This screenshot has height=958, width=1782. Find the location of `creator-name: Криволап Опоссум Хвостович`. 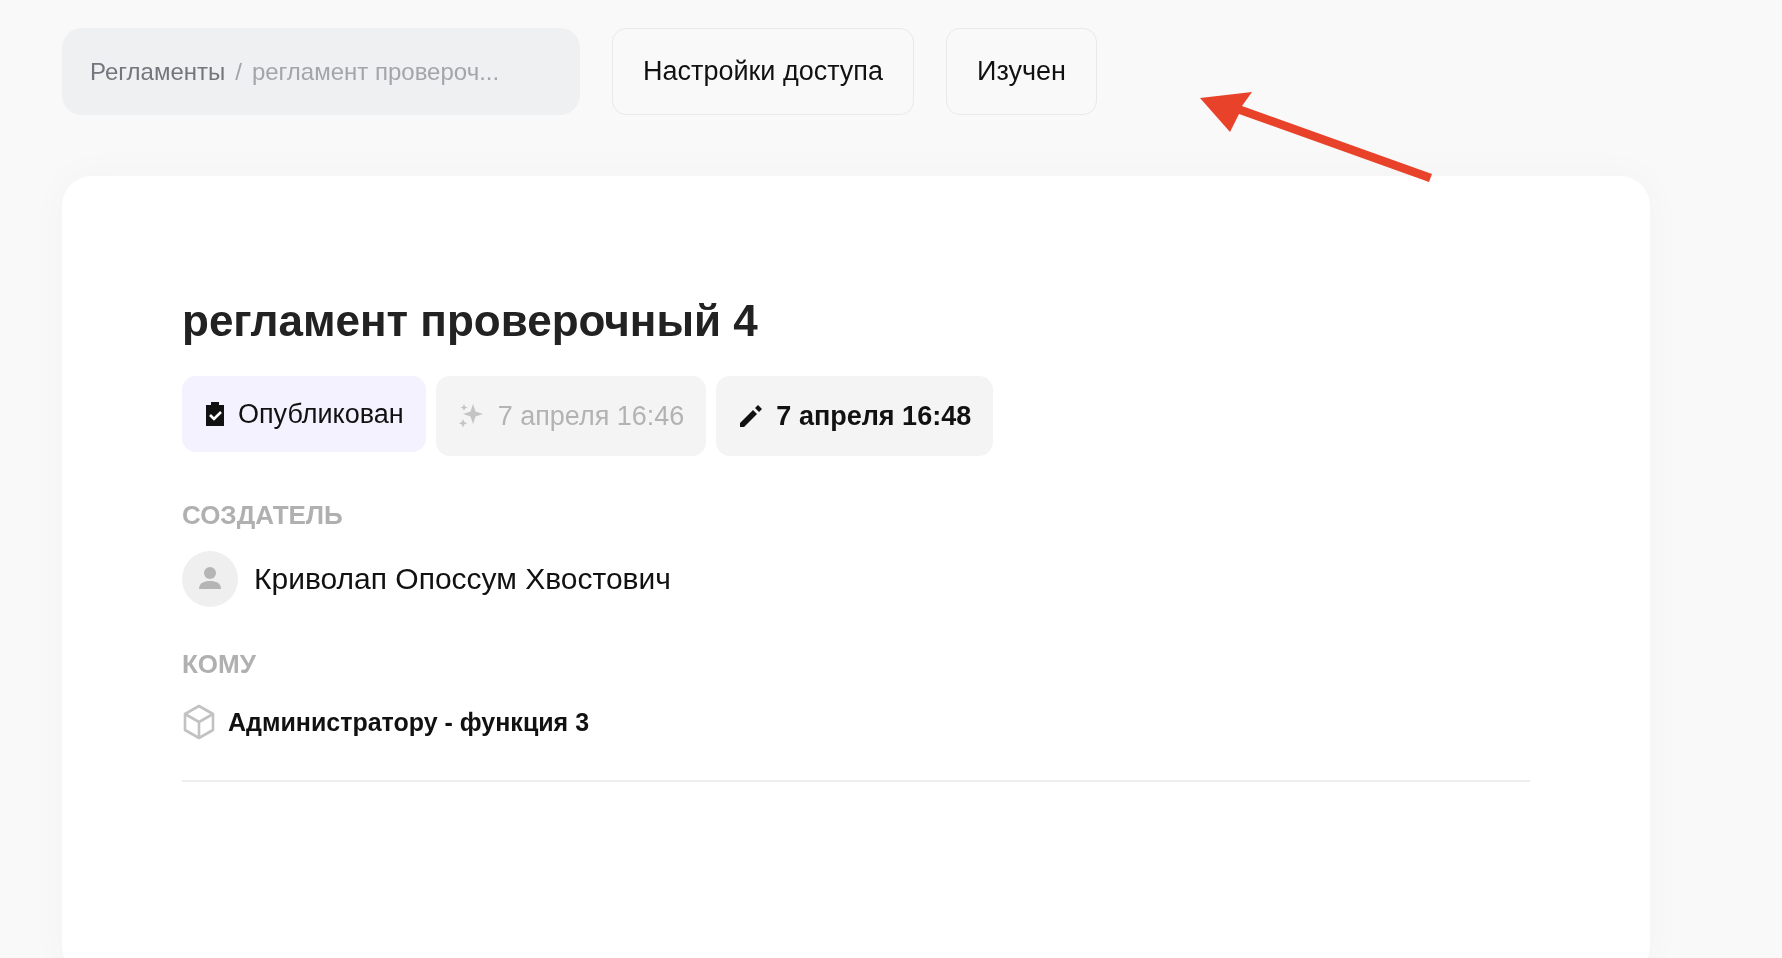

creator-name: Криволап Опоссум Хвостович is located at coordinates (462, 579).